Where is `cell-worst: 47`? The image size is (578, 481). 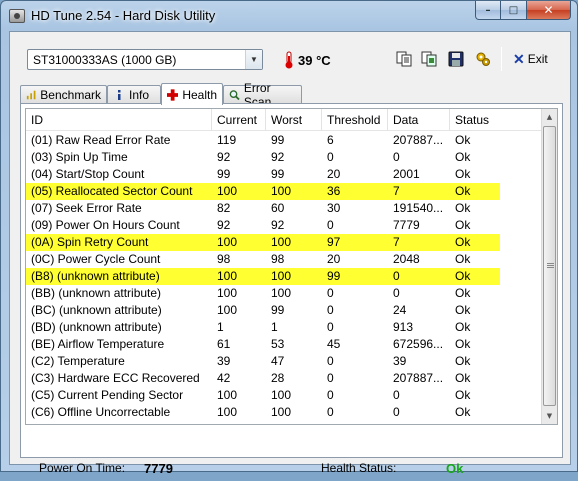
cell-worst: 47 is located at coordinates (278, 361).